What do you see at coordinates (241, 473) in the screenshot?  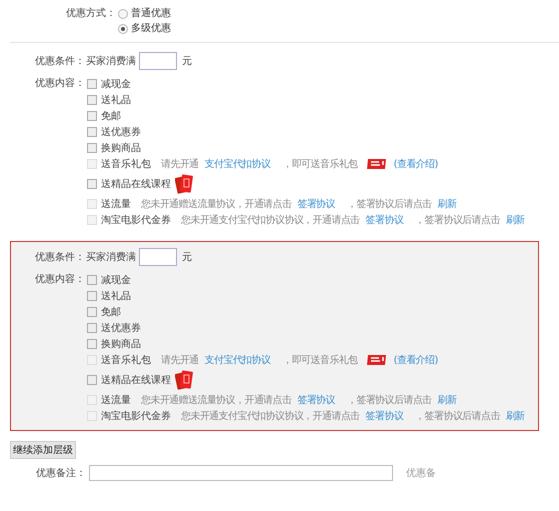 I see `remark-field` at bounding box center [241, 473].